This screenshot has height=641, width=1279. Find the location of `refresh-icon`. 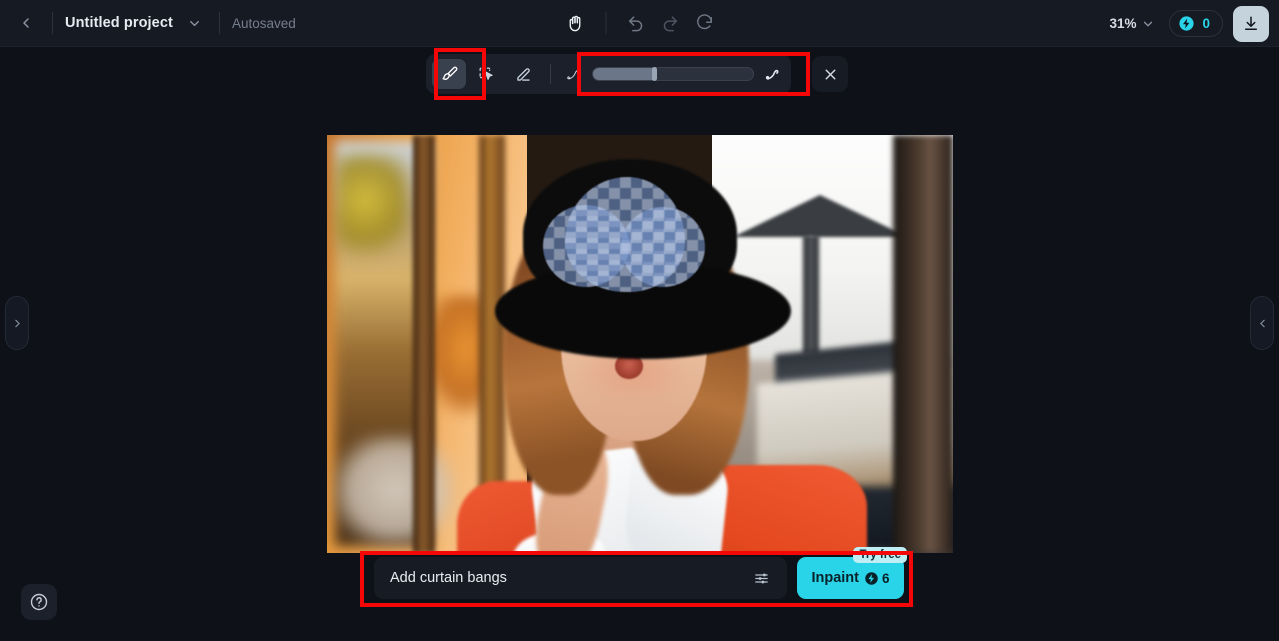

refresh-icon is located at coordinates (704, 22).